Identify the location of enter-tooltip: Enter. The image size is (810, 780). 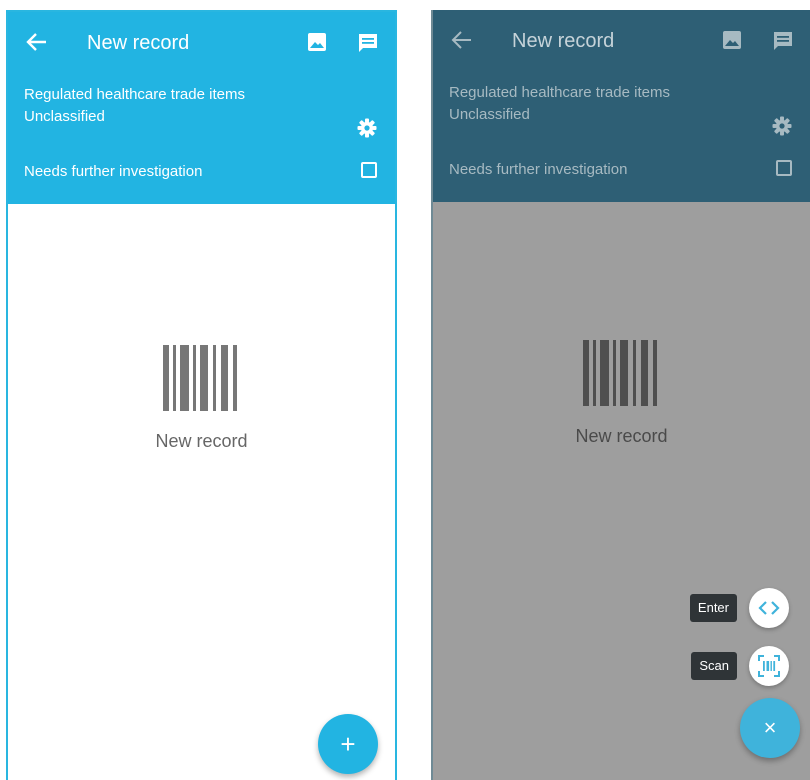
(713, 608).